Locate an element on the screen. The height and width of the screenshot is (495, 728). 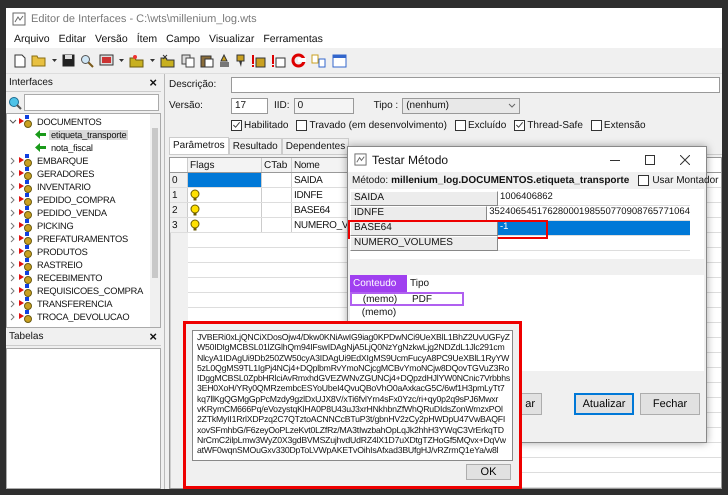
column-header: Tipo is located at coordinates (419, 284).